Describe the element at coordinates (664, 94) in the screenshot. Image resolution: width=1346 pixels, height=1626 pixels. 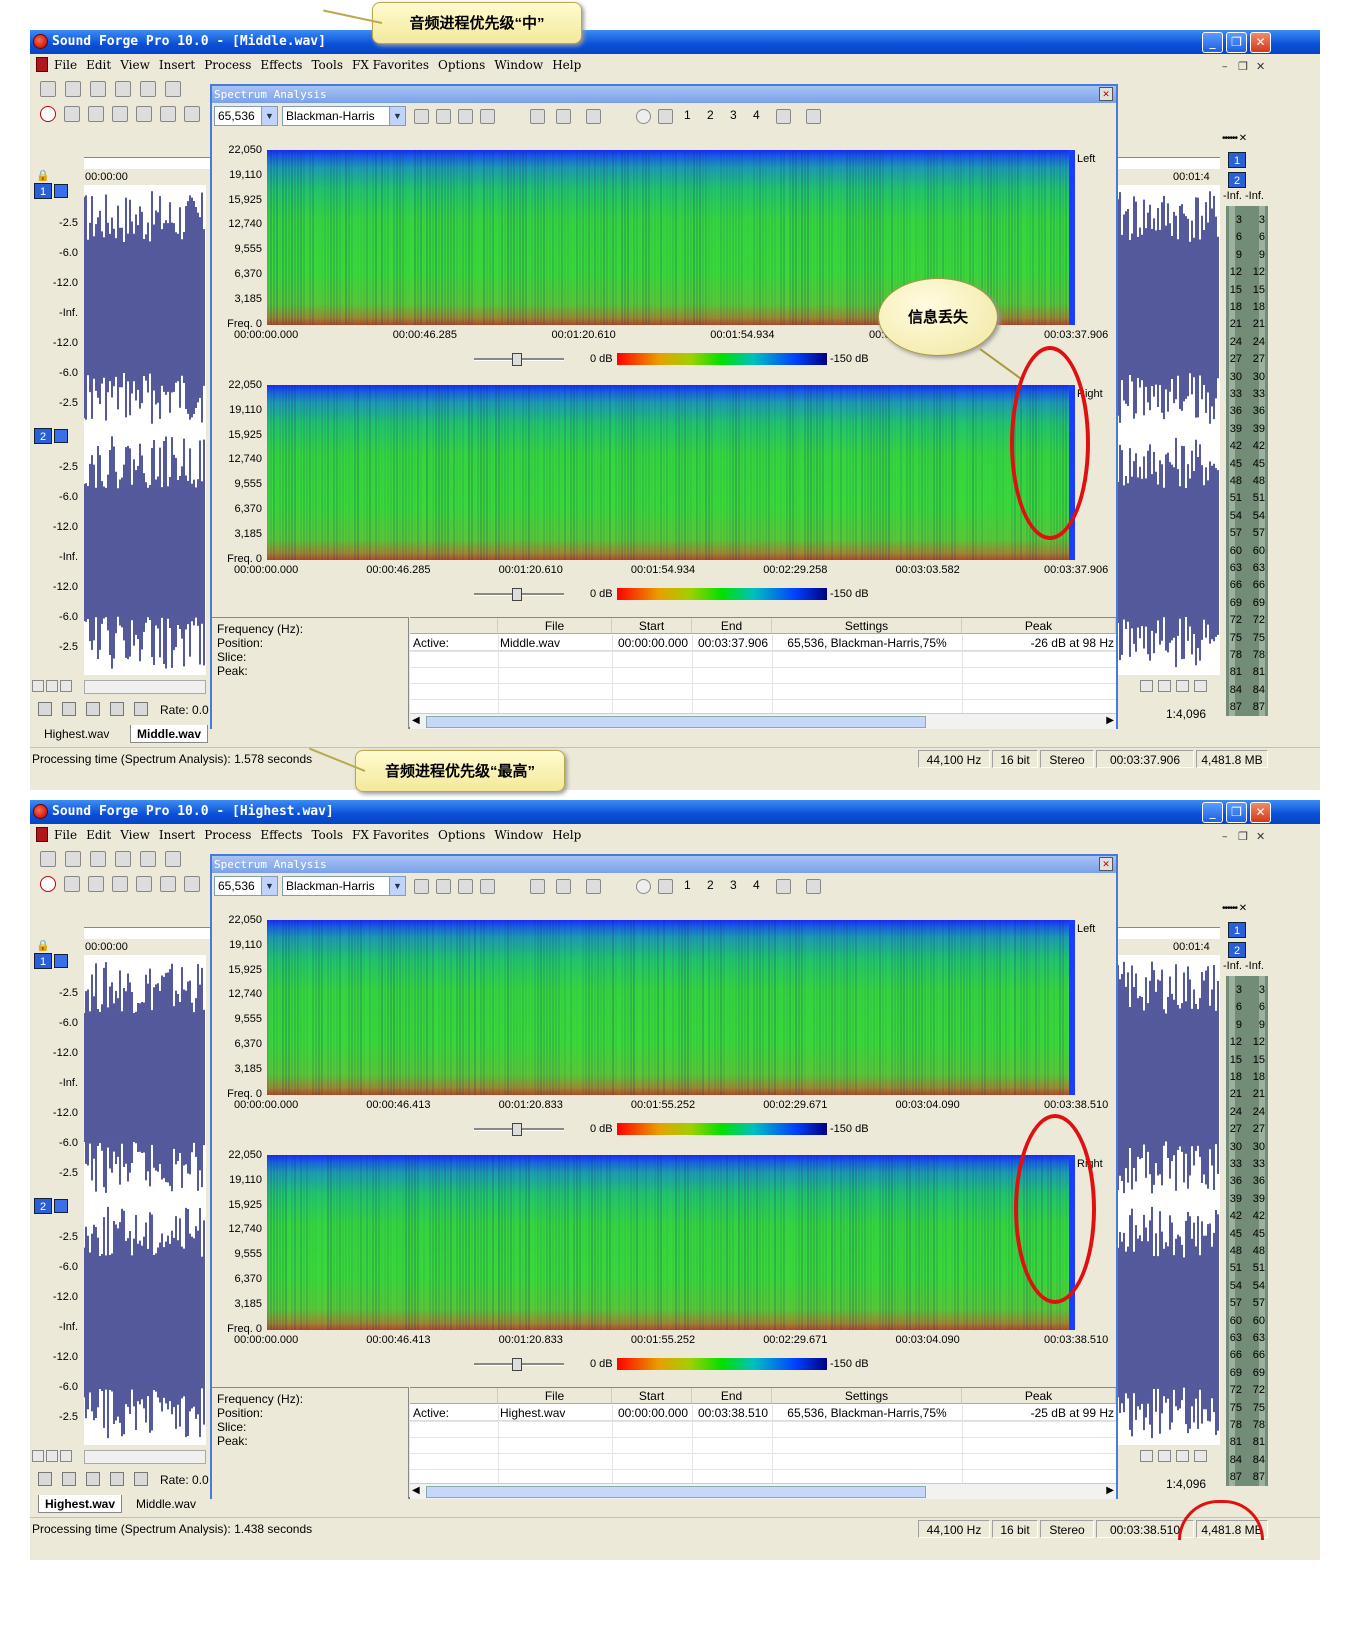
I see `spectrum-title-bar: Spectrum Analysis ✕` at that location.